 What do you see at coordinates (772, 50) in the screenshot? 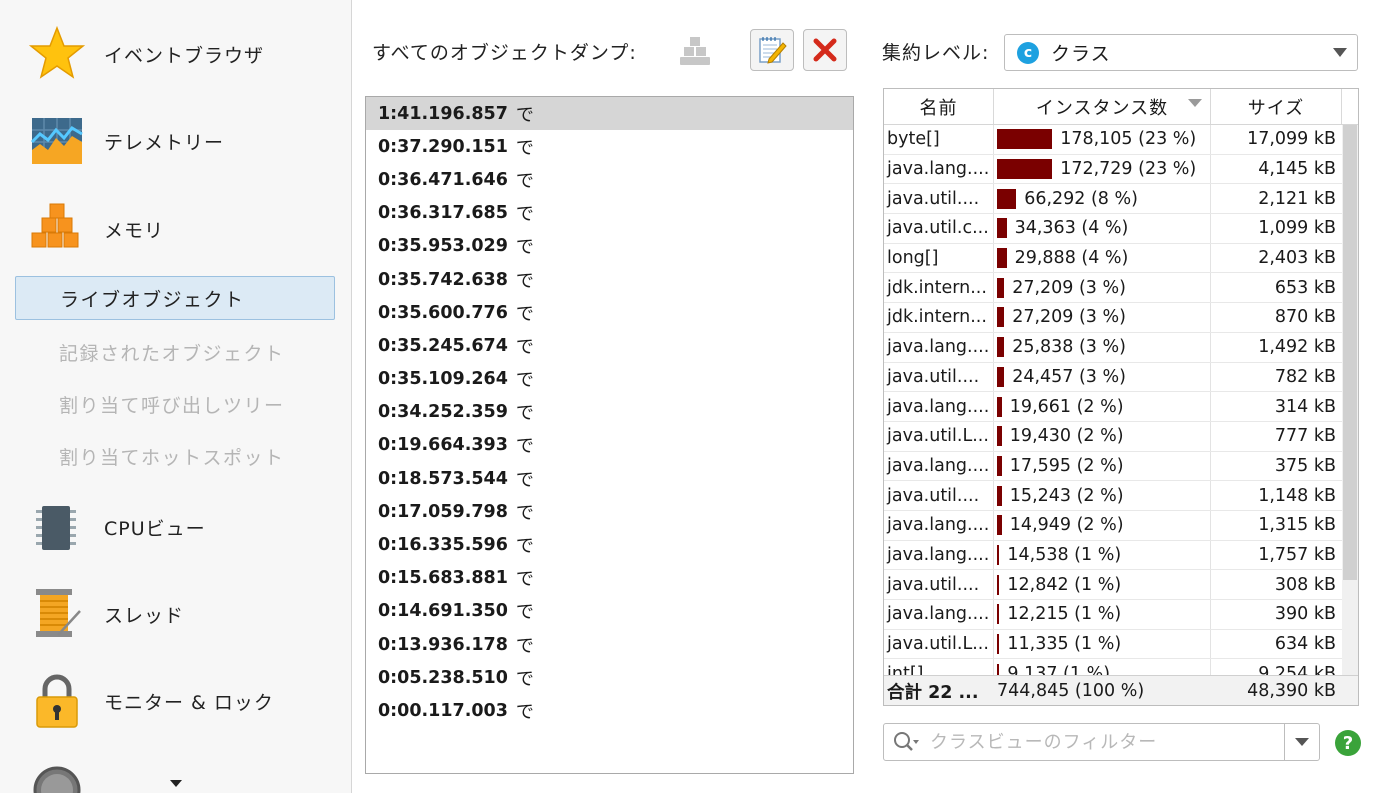
I see `edit-dump-button` at bounding box center [772, 50].